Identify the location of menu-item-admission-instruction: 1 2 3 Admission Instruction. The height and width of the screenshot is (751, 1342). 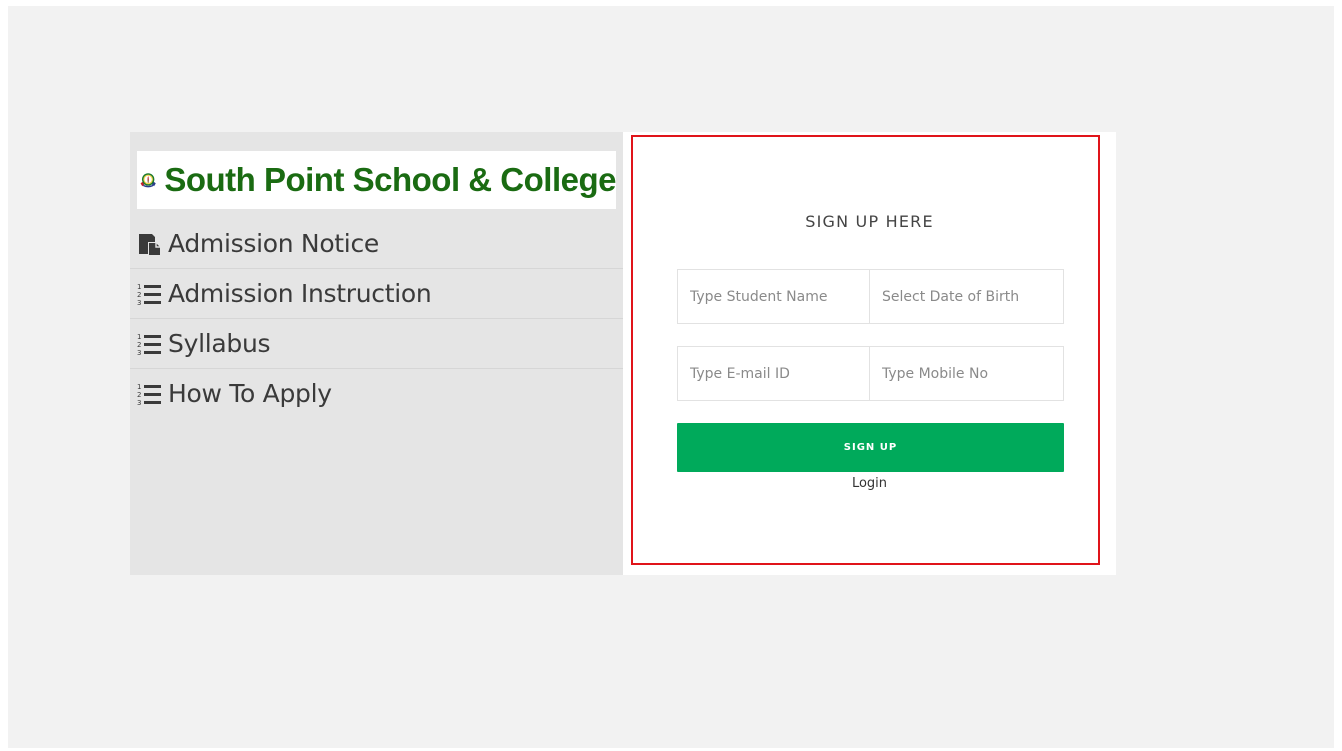
(376, 293).